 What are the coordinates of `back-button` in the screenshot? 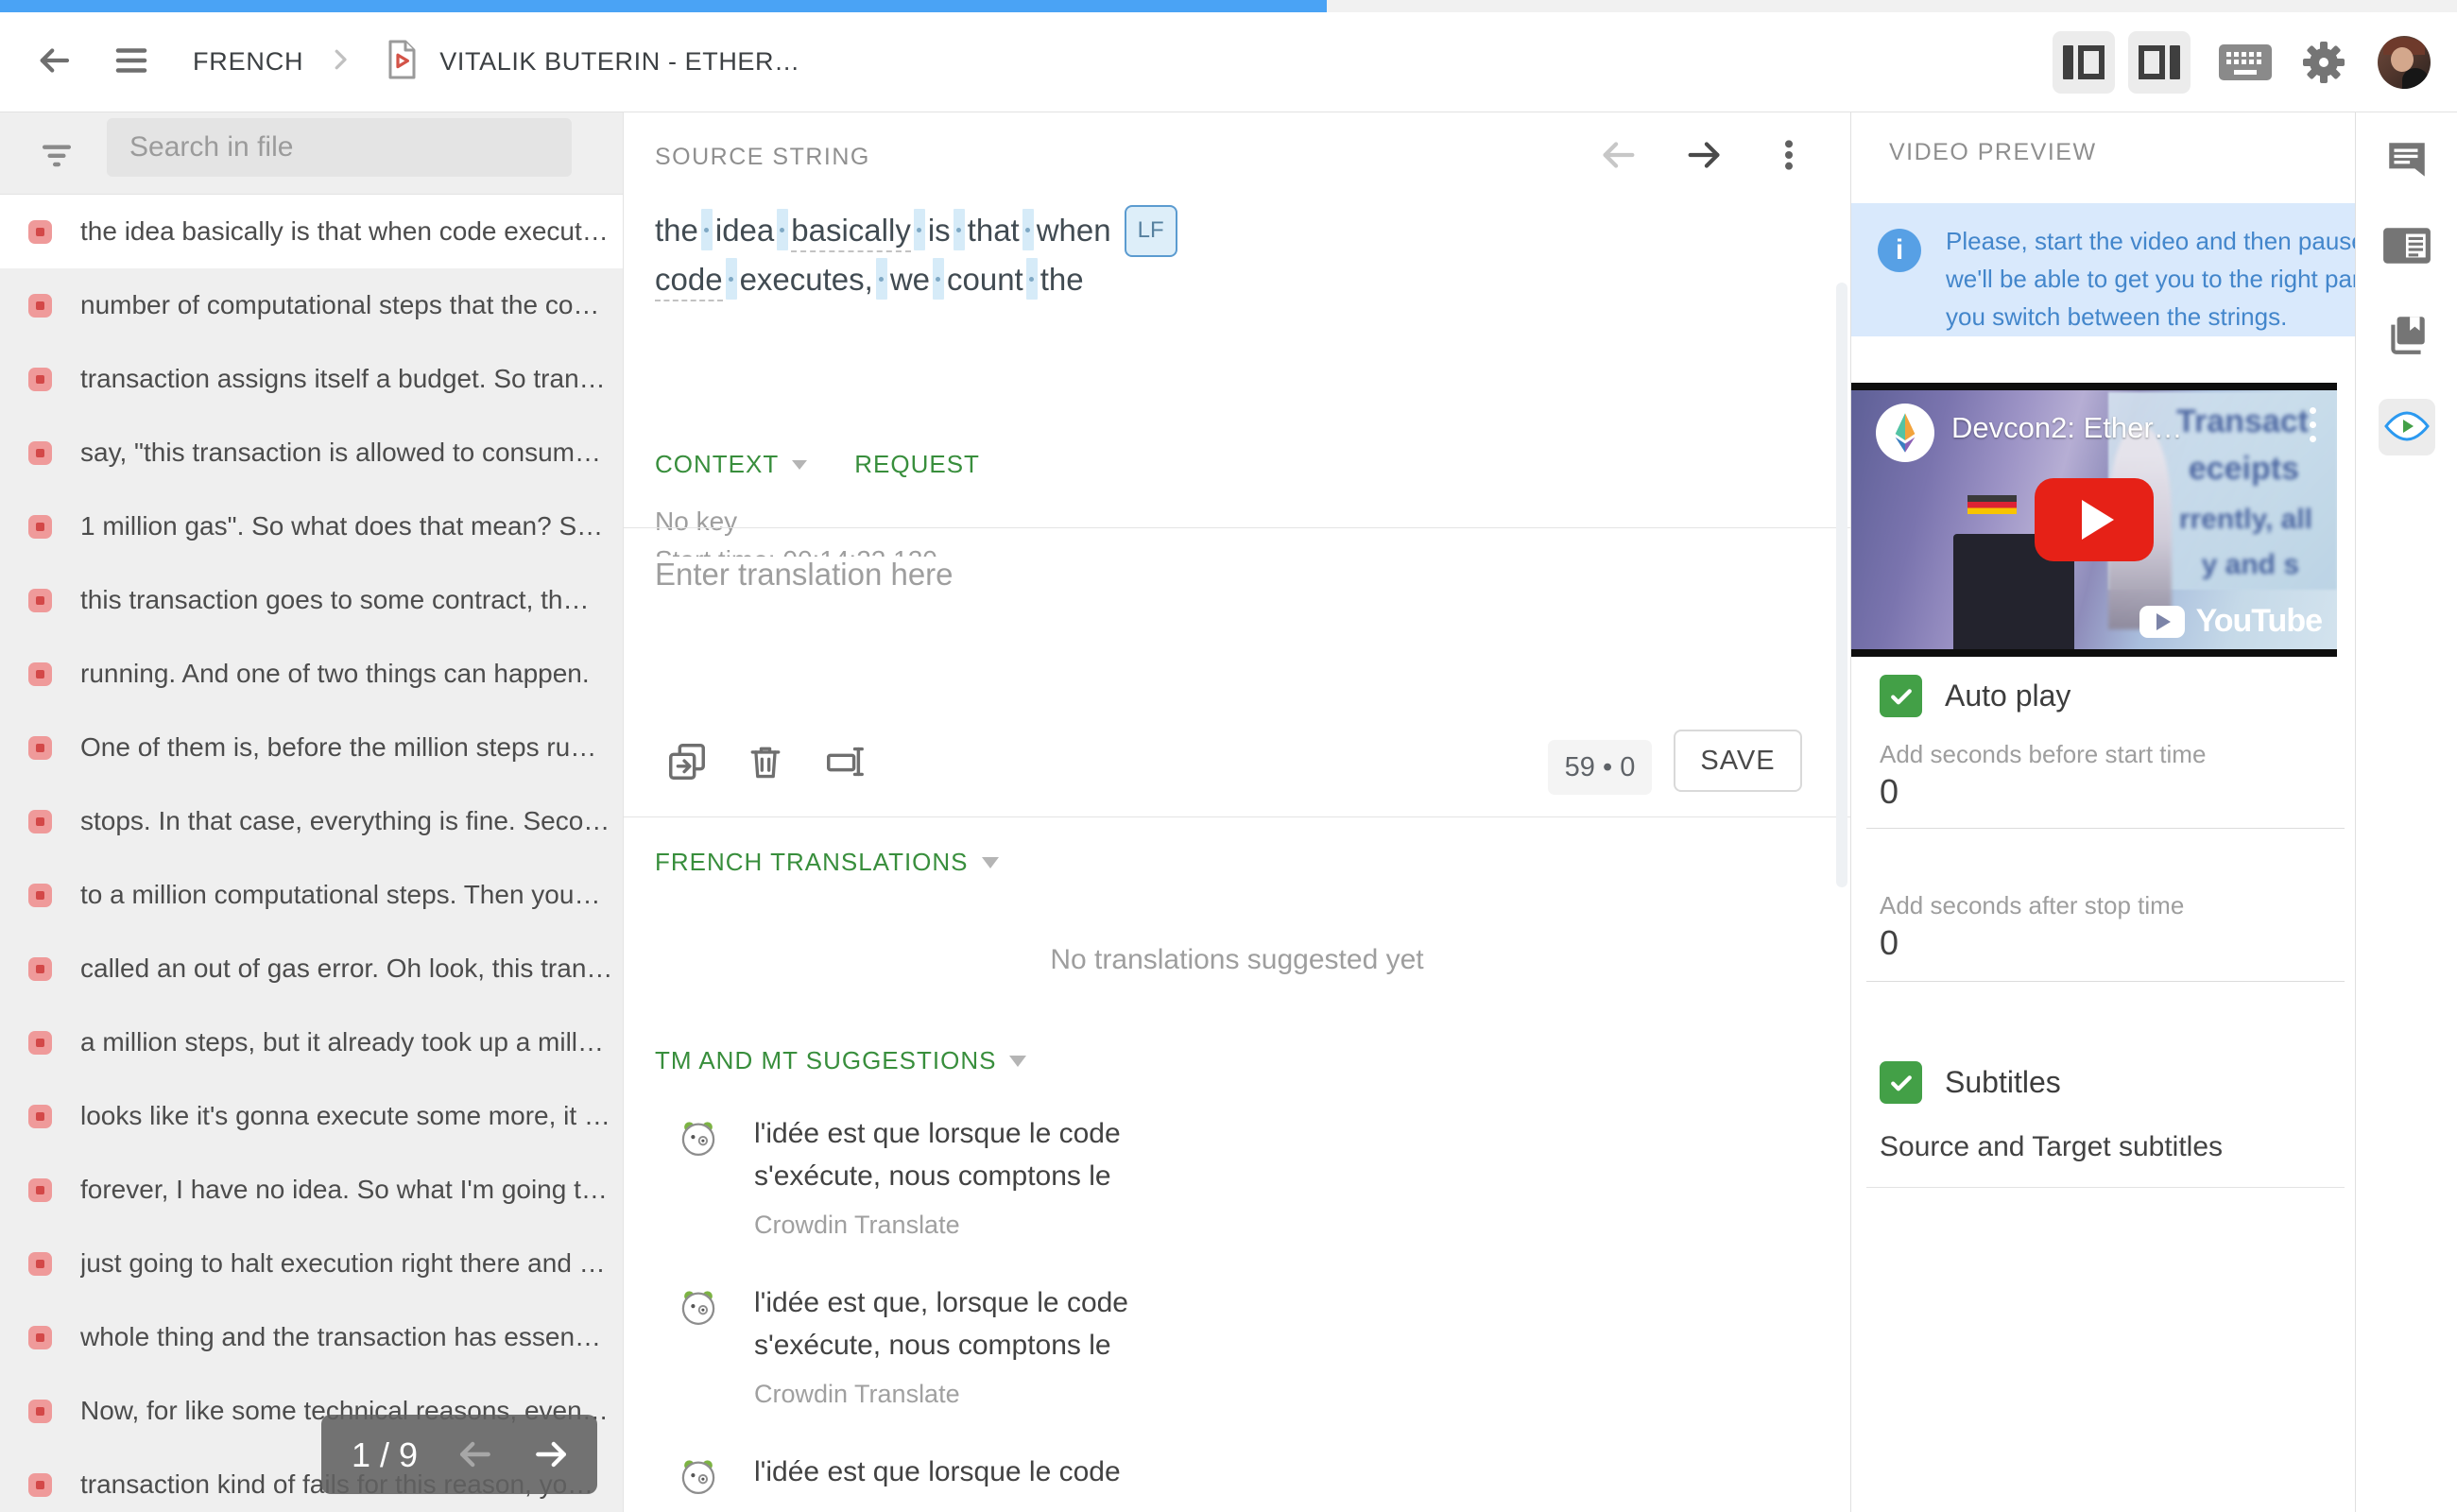 It's located at (54, 62).